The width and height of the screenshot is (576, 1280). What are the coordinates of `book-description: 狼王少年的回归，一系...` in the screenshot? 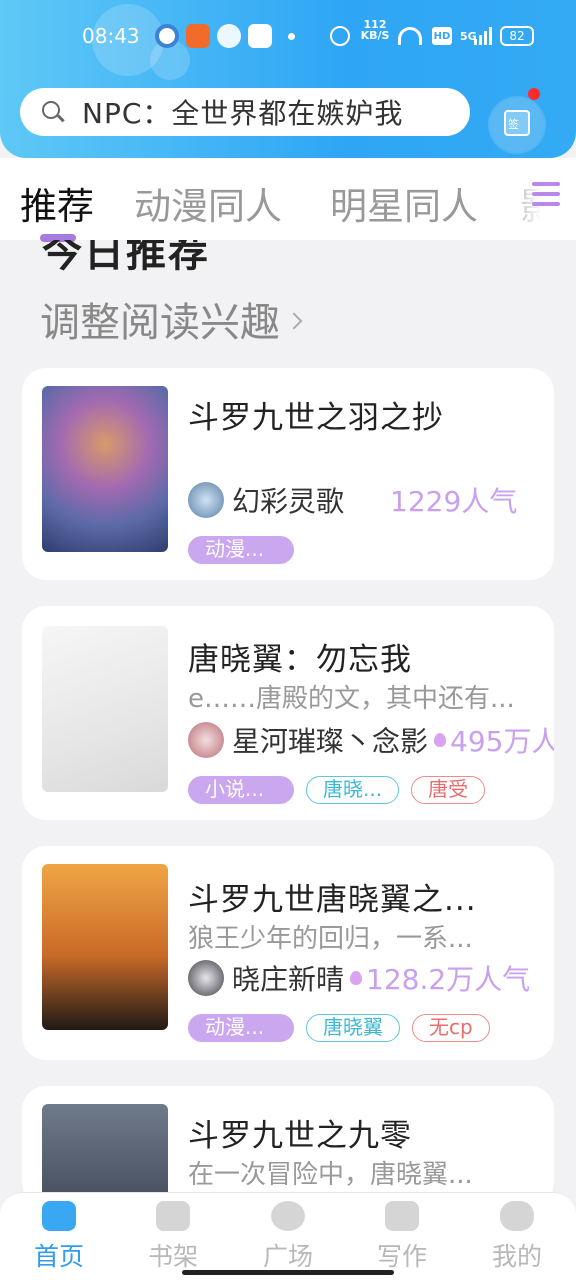 It's located at (330, 939).